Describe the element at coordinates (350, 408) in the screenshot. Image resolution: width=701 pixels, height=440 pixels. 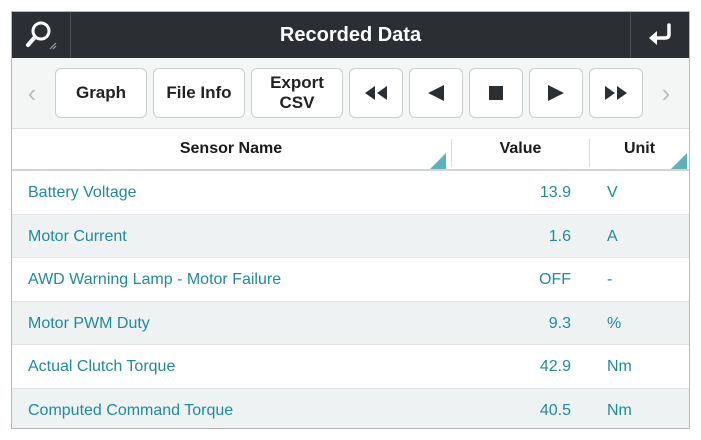
I see `table-row: Computed Command Torque 40.5 Nm` at that location.